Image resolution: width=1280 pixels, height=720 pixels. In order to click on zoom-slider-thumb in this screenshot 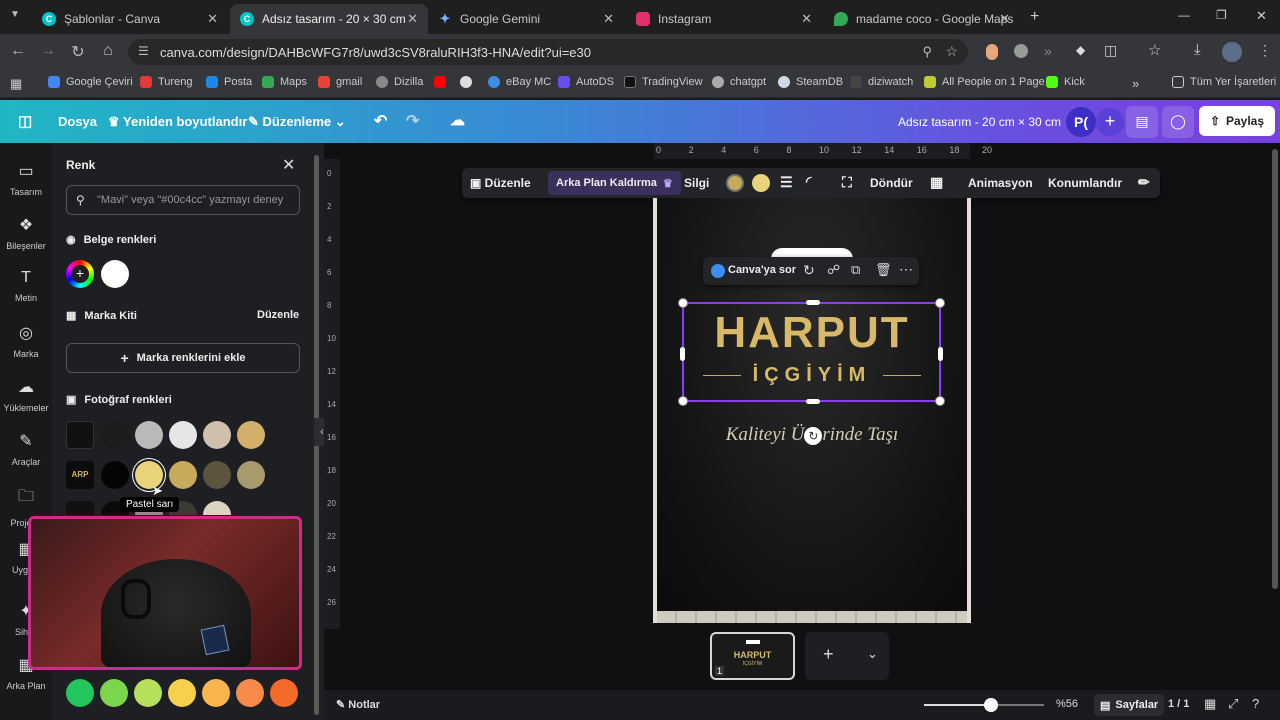, I will do `click(991, 705)`.